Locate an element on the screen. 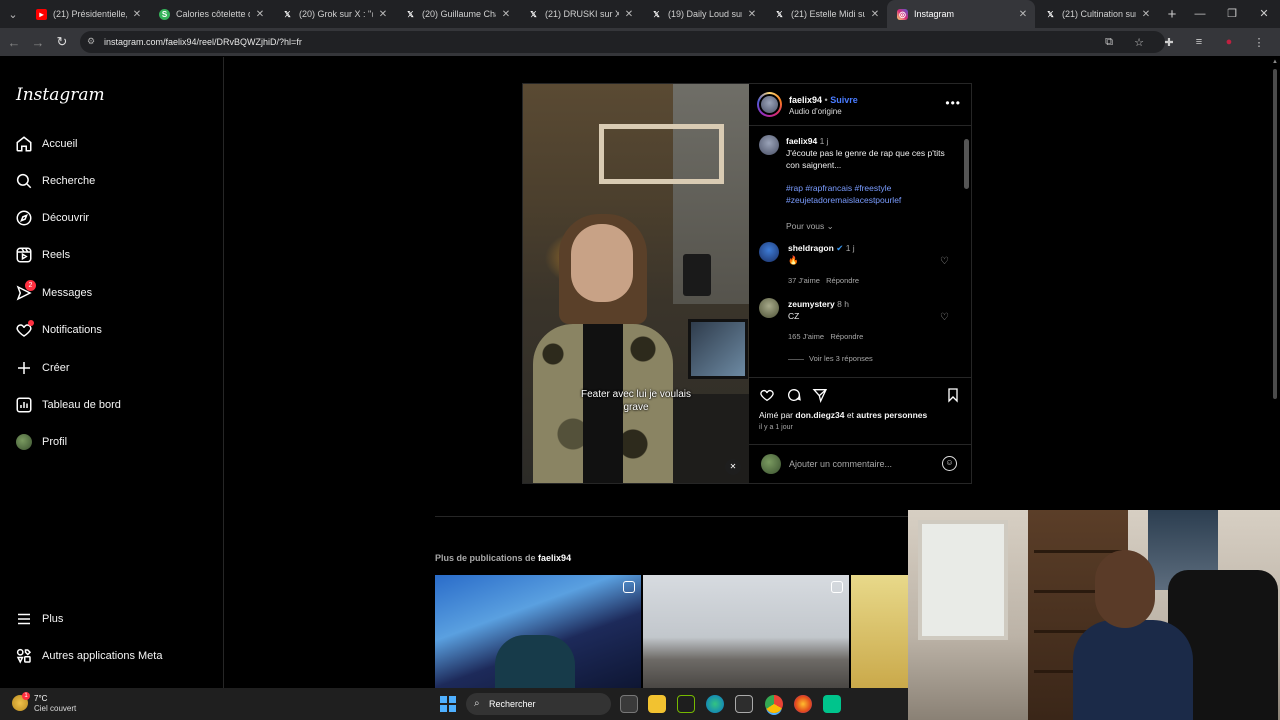 The image size is (1280, 720). site-icon: S is located at coordinates (164, 14).